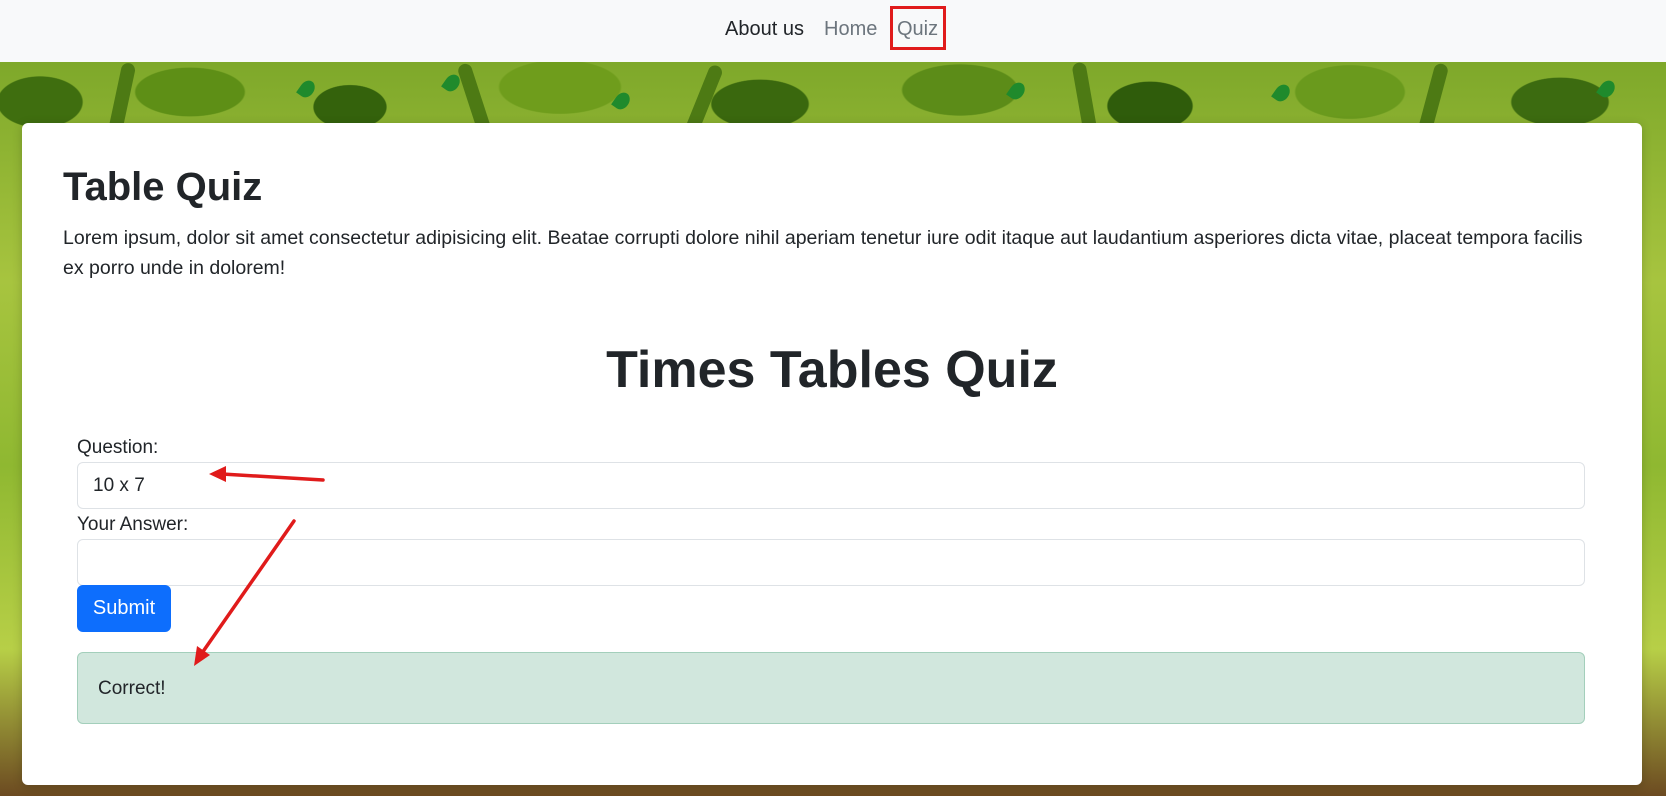  Describe the element at coordinates (124, 608) in the screenshot. I see `submit-button: Submit` at that location.